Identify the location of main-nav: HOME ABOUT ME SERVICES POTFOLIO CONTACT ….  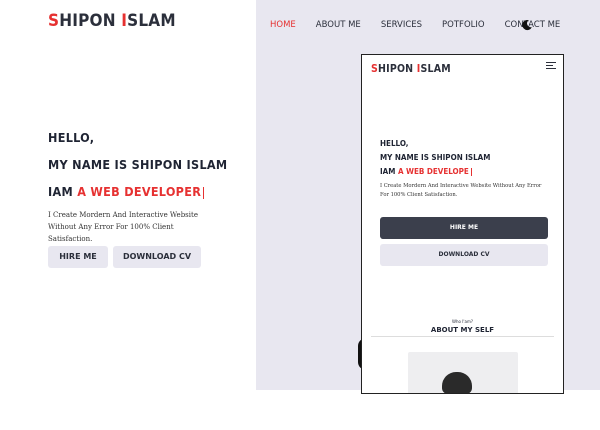
(415, 25).